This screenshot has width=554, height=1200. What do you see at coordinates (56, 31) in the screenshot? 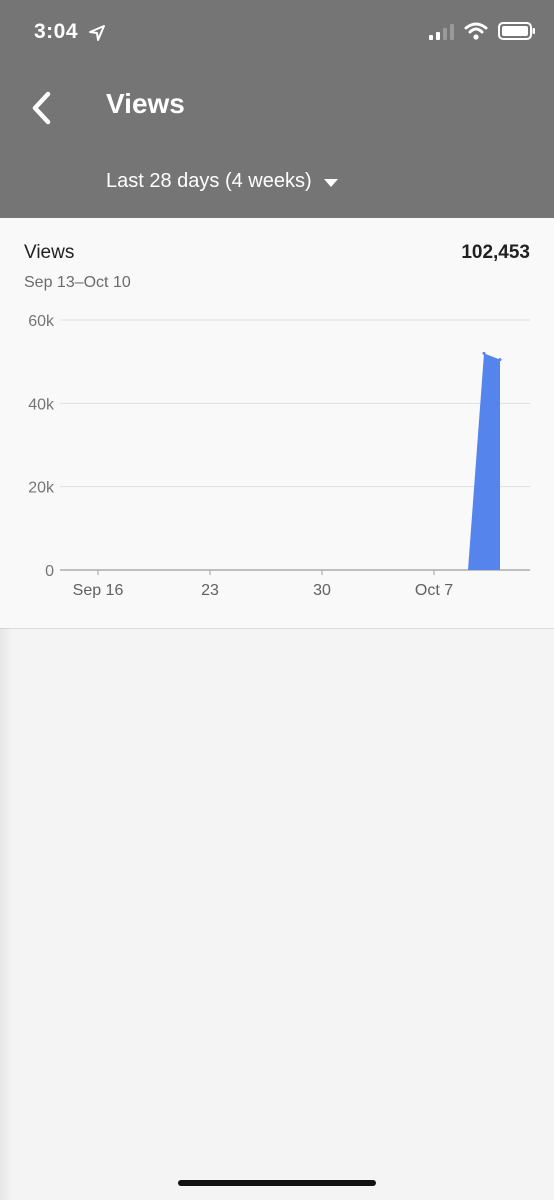
I see `status-time: 3:04` at bounding box center [56, 31].